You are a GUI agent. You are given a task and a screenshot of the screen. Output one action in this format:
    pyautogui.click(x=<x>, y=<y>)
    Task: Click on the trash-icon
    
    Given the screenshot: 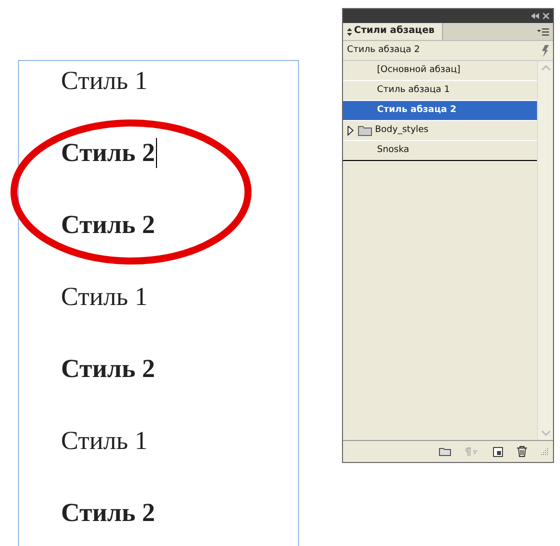 What is the action you would take?
    pyautogui.click(x=522, y=451)
    